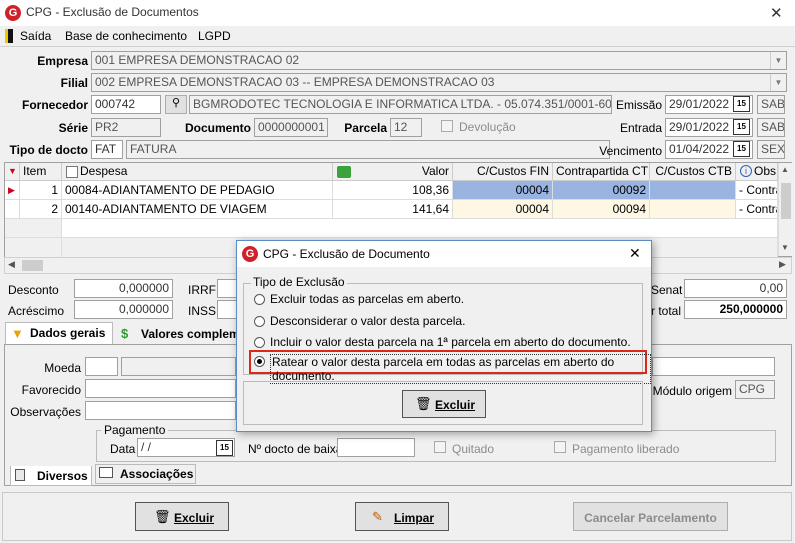  What do you see at coordinates (36, 311) in the screenshot?
I see `acrescimo-label: Acréscimo` at bounding box center [36, 311].